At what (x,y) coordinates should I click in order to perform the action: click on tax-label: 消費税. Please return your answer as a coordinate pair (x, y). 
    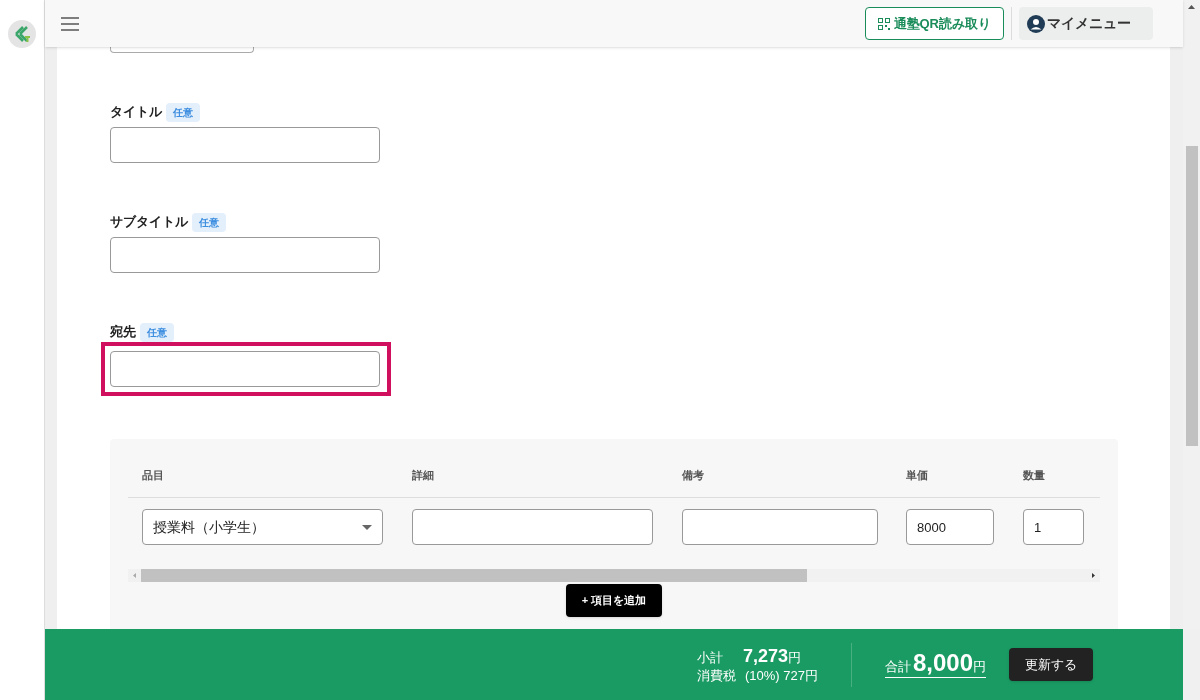
    Looking at the image, I should click on (717, 675).